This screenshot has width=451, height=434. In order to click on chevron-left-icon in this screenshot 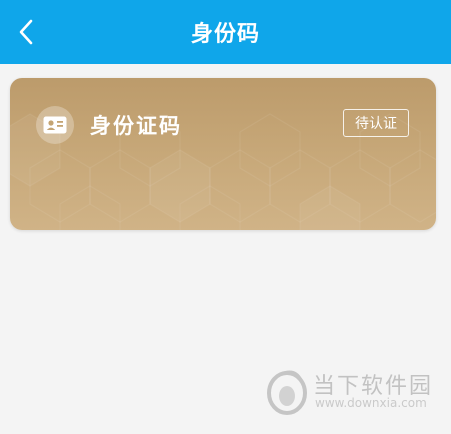, I will do `click(26, 32)`.